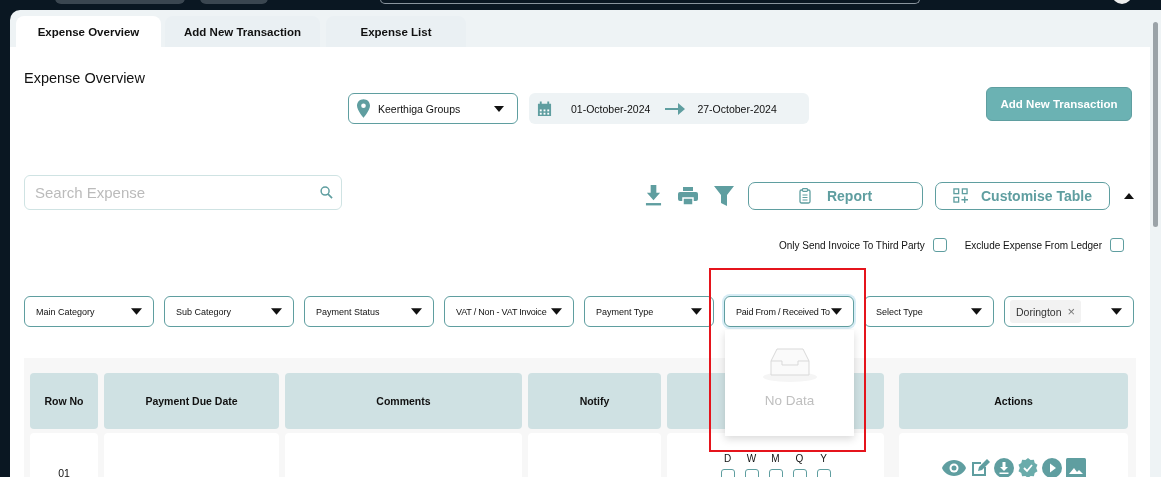 The height and width of the screenshot is (477, 1161). I want to click on end-date: 27-October-2024, so click(737, 108).